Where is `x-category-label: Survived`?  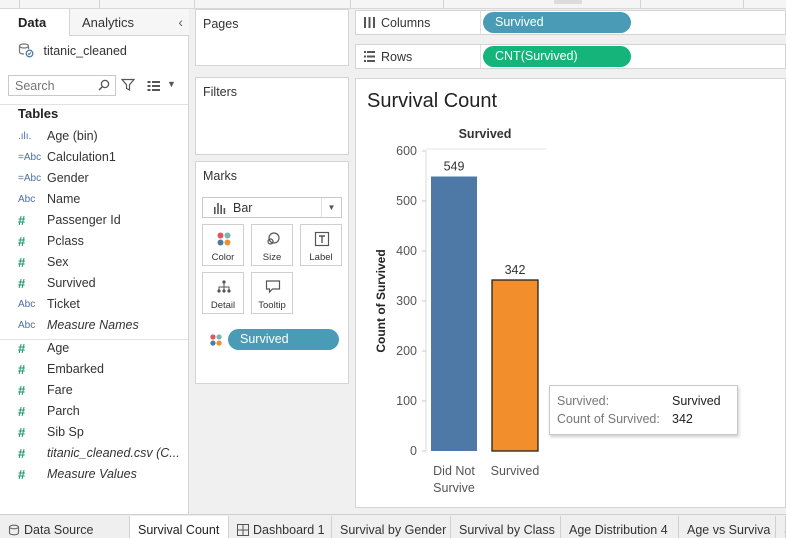 x-category-label: Survived is located at coordinates (515, 471).